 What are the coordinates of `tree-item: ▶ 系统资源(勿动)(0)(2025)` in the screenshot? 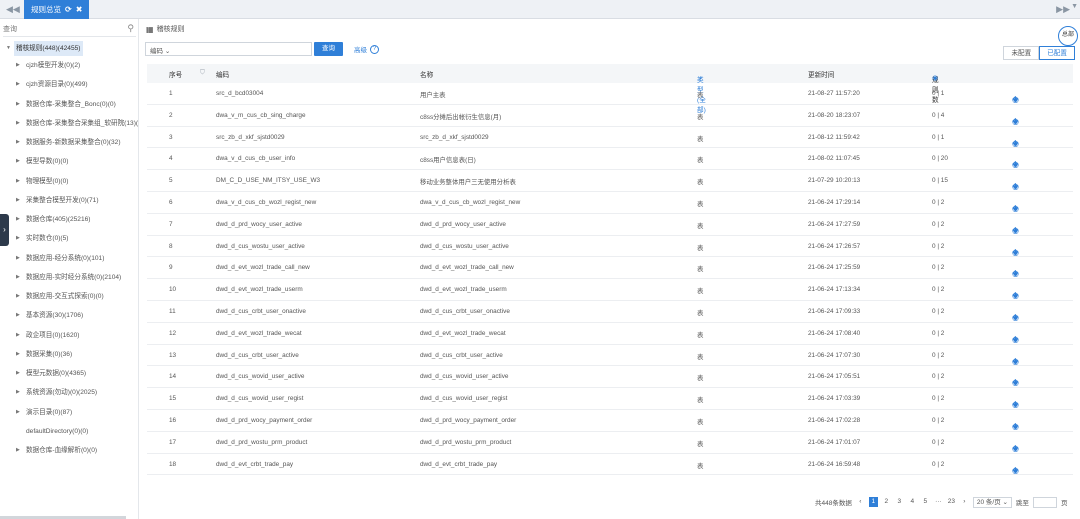 It's located at (69, 392).